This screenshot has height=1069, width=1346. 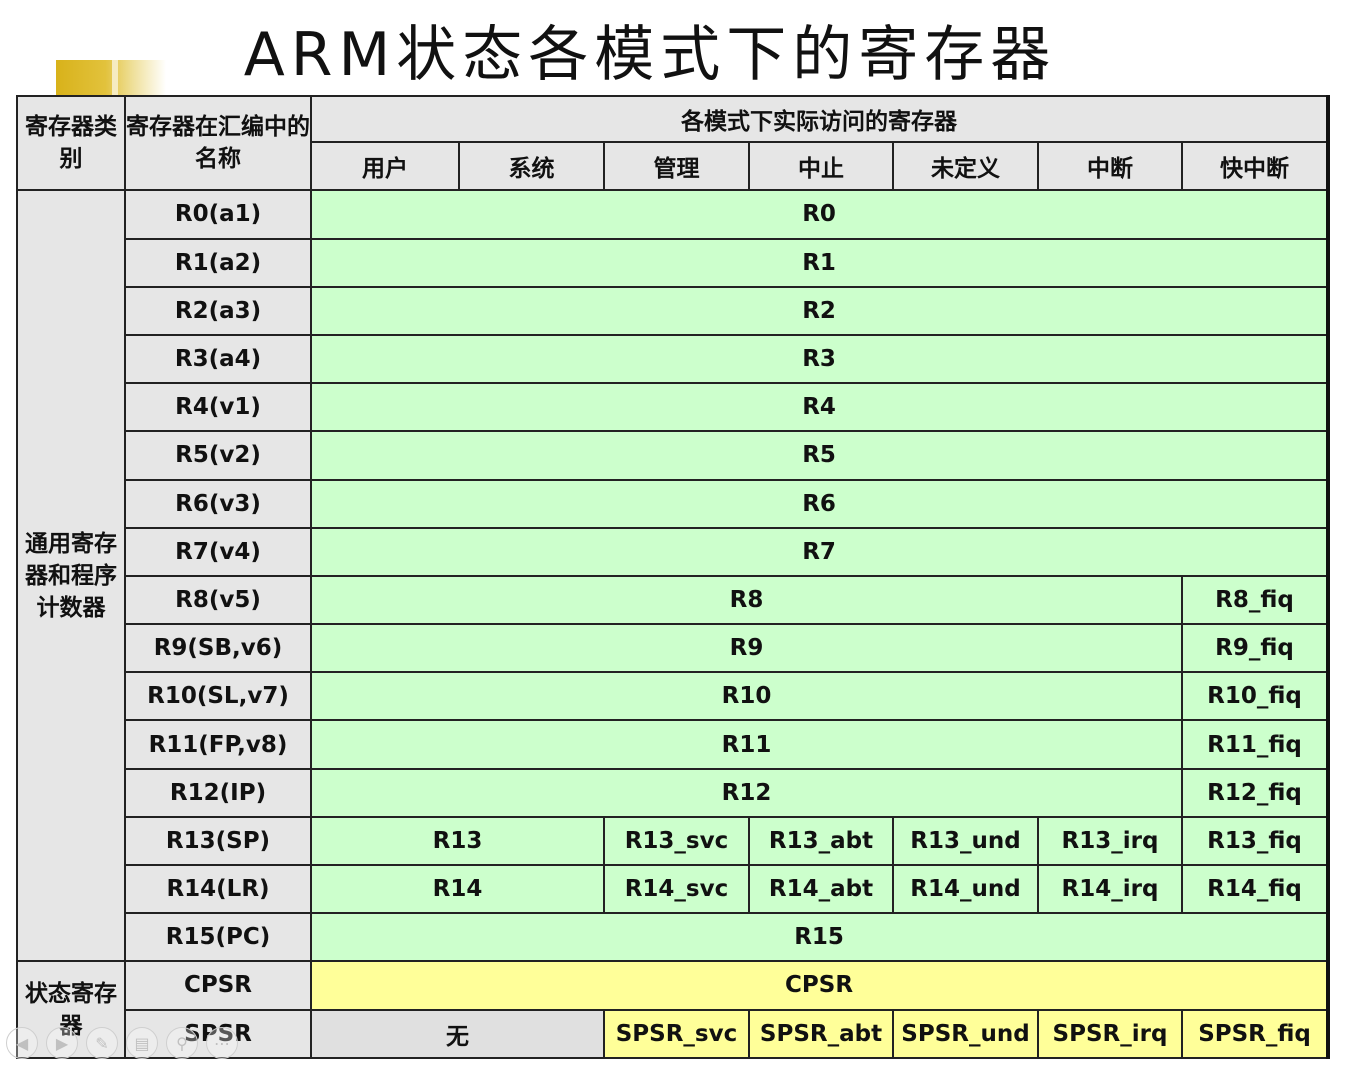 I want to click on more-icon: ⋯, so click(x=222, y=1043).